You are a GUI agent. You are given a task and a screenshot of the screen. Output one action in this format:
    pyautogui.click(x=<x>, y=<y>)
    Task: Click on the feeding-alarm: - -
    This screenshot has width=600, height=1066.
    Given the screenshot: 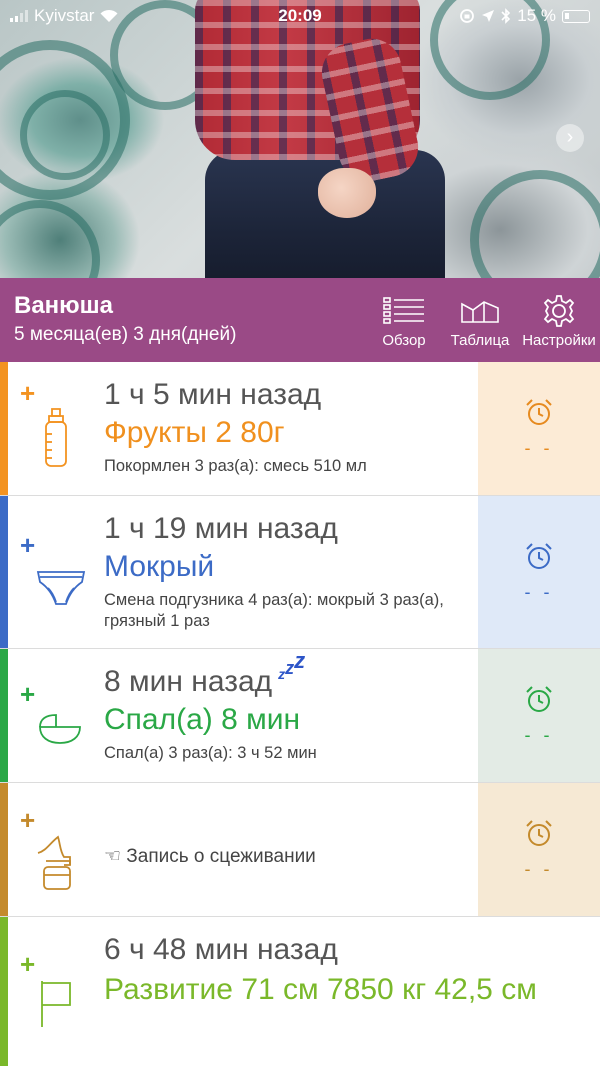 What is the action you would take?
    pyautogui.click(x=539, y=428)
    